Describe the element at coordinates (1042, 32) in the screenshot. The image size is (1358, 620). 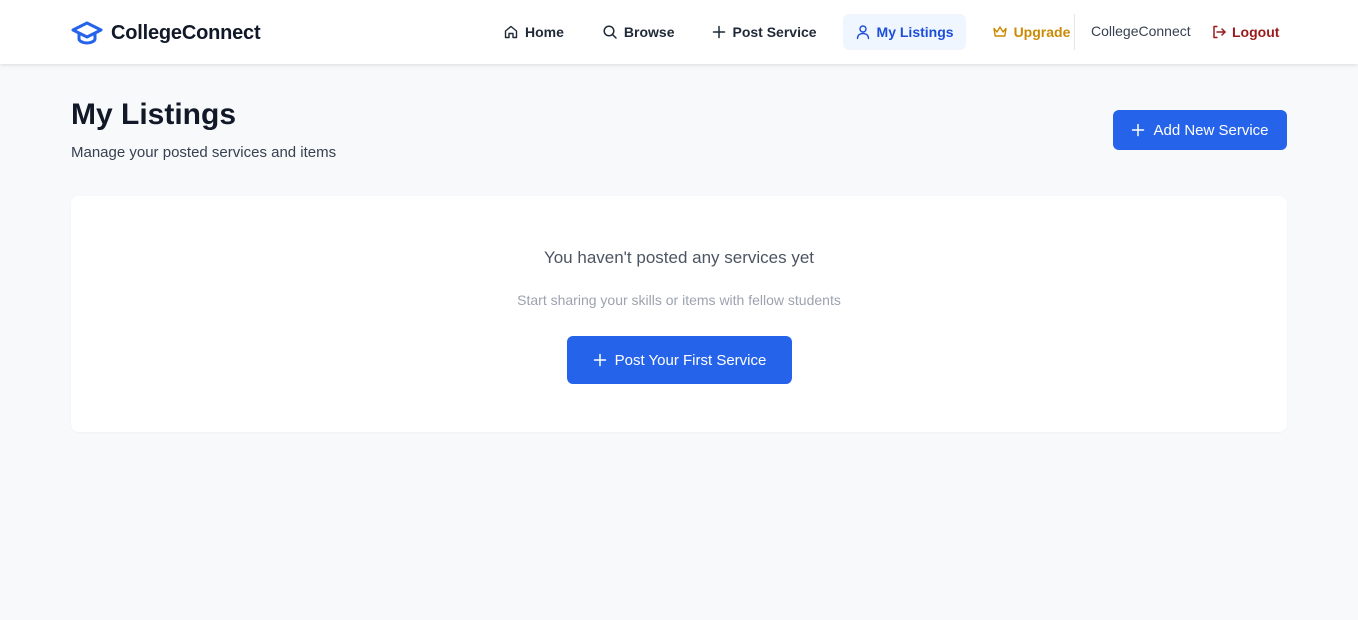
I see `nav-item-label: Upgrade` at that location.